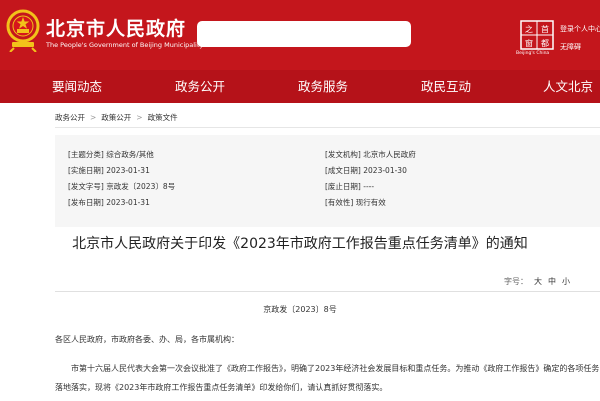  Describe the element at coordinates (111, 154) in the screenshot. I see `meta-subject: [主题分类] 综合政务/其他` at that location.